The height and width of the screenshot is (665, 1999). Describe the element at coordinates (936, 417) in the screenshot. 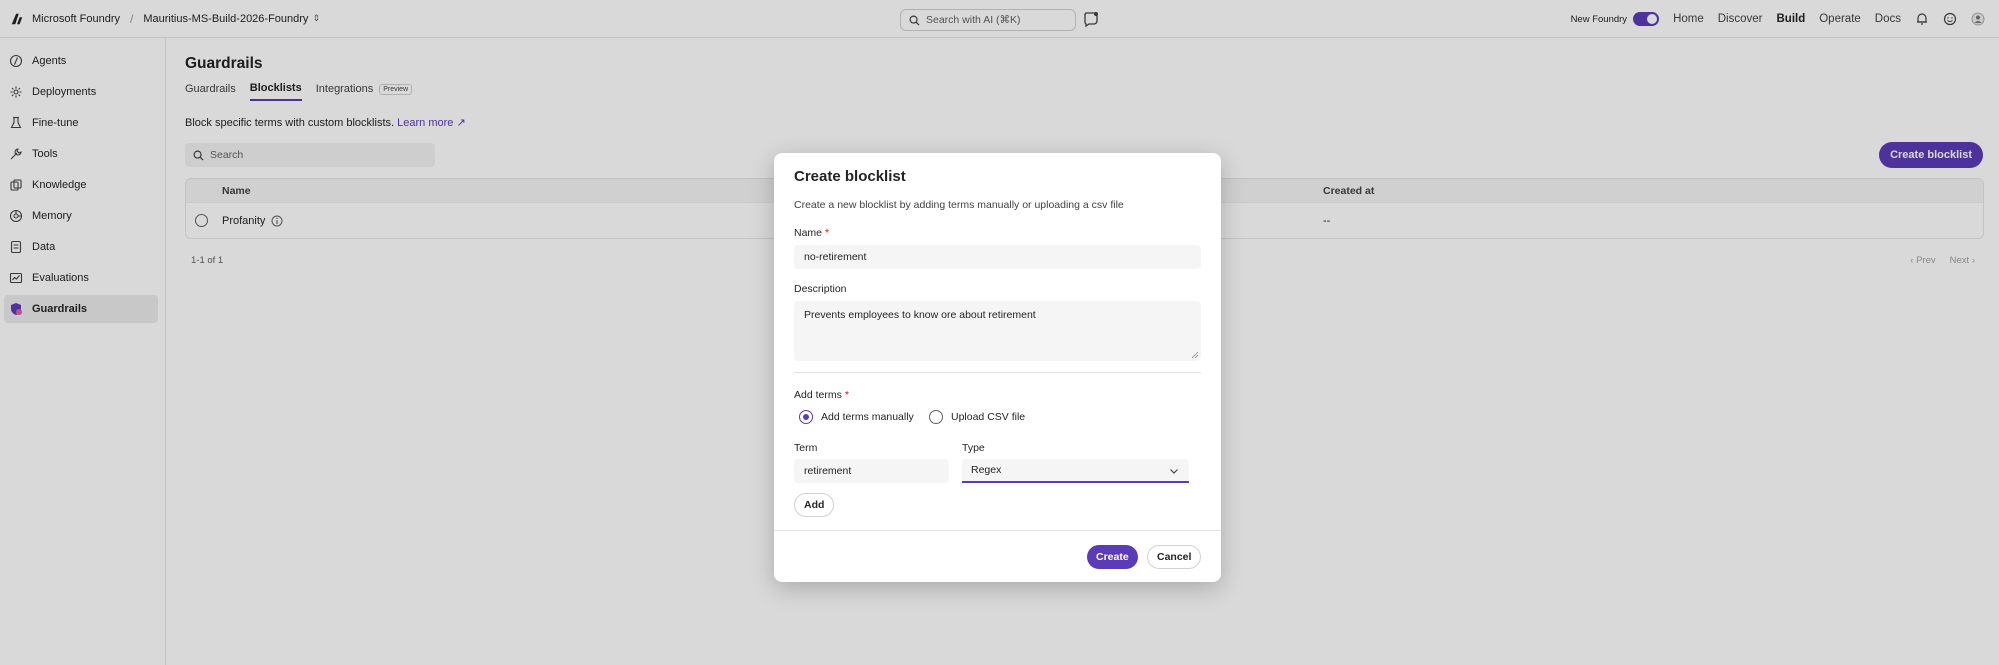

I see `radio-button` at that location.